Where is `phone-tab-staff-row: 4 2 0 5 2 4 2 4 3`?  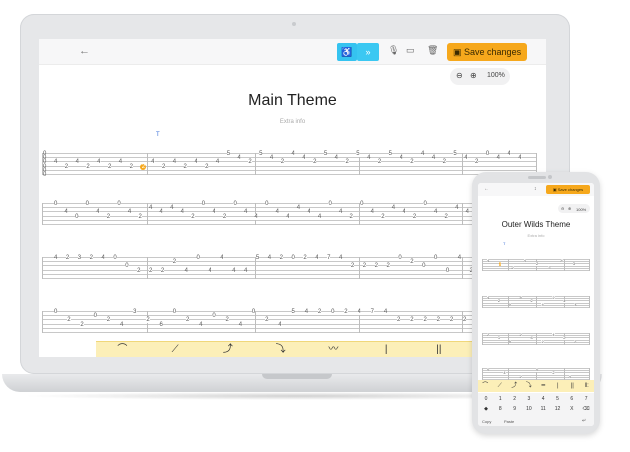 phone-tab-staff-row: 4 2 0 5 2 4 2 4 3 is located at coordinates (536, 302).